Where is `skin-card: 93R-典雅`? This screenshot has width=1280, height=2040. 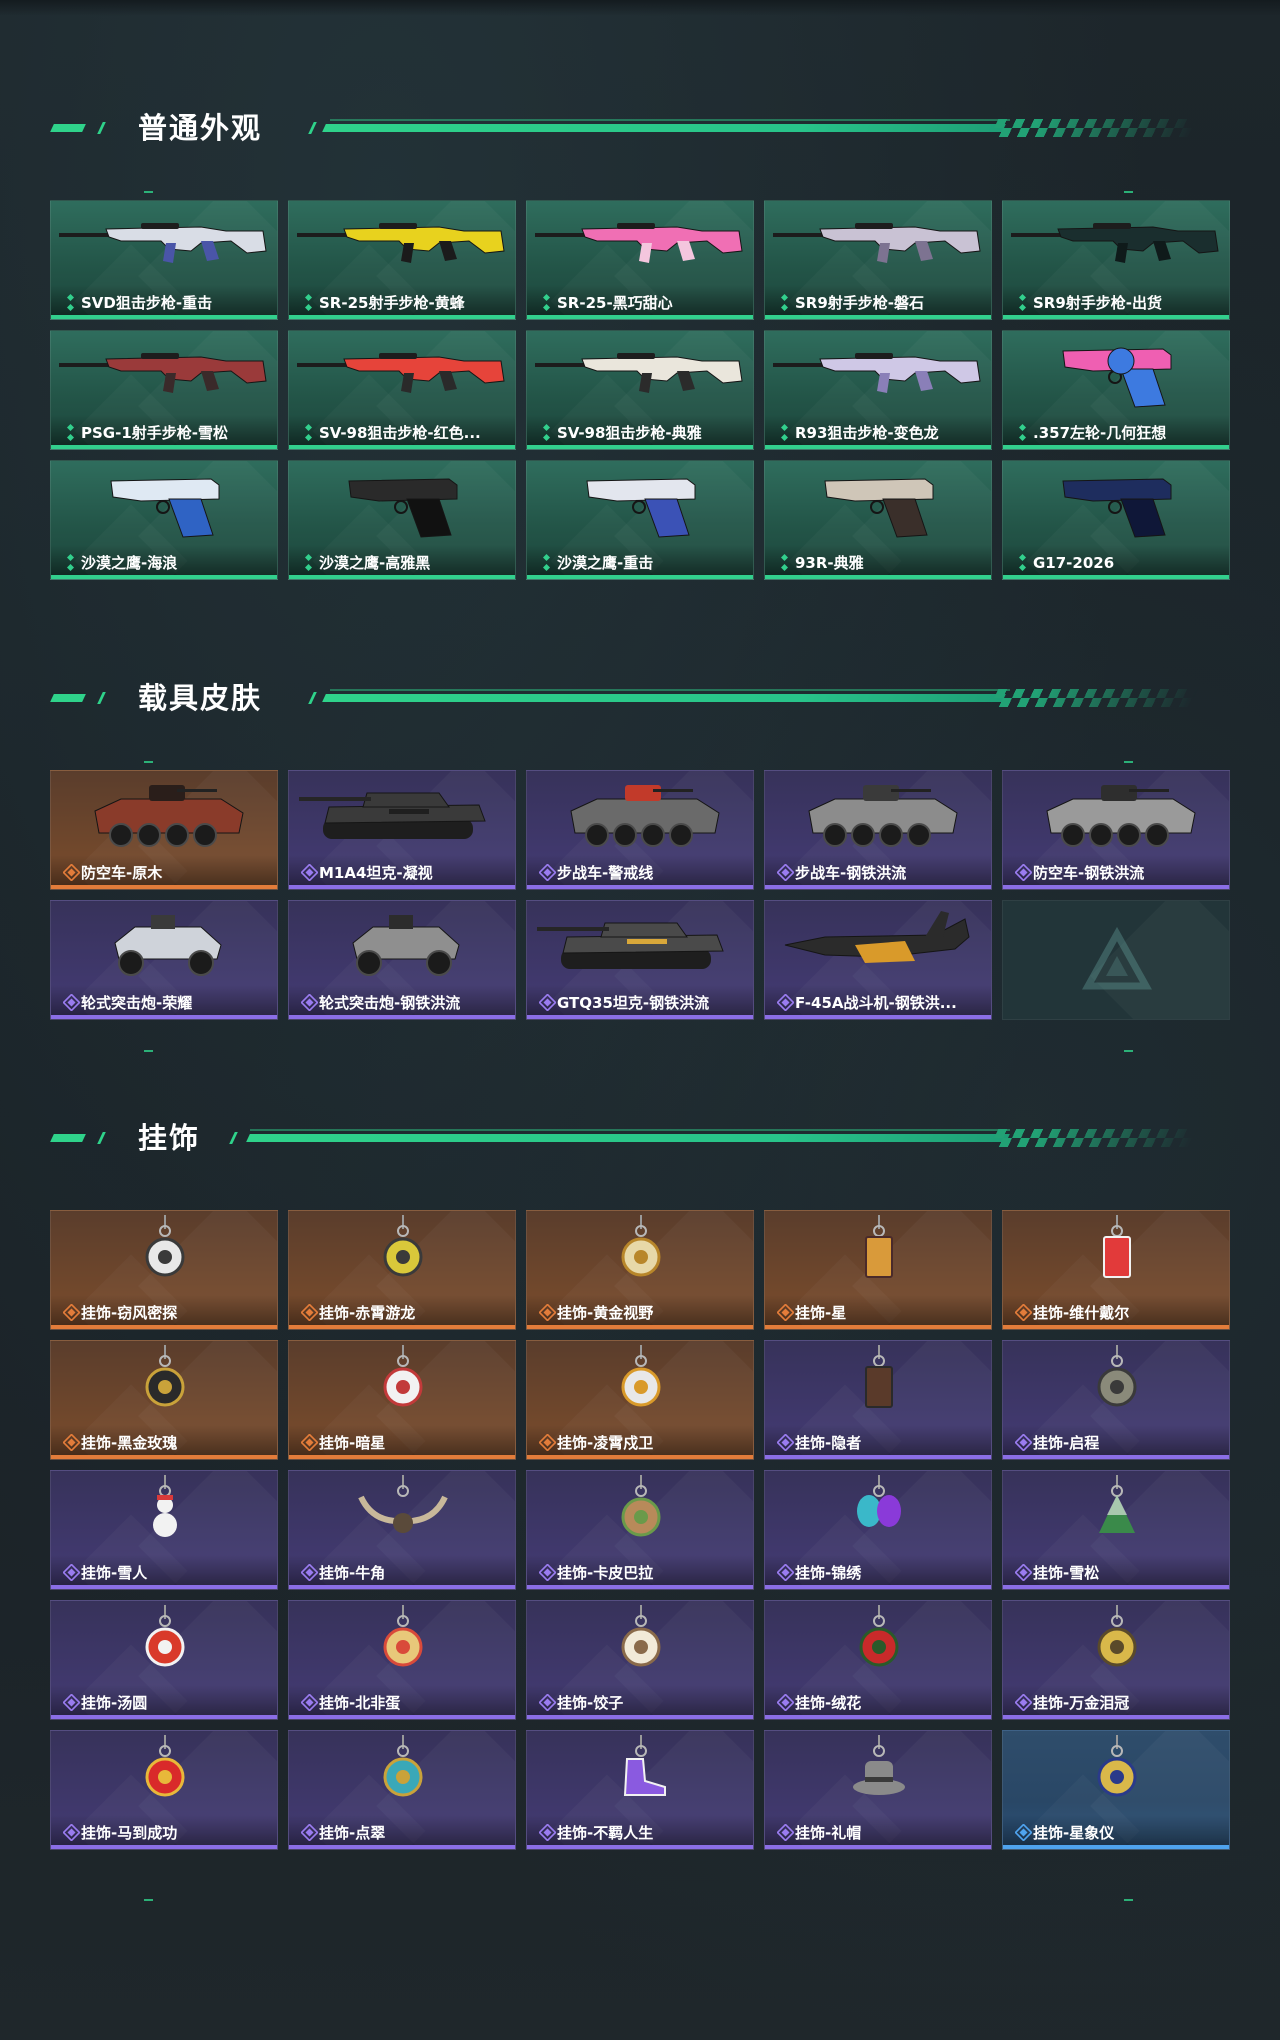 skin-card: 93R-典雅 is located at coordinates (878, 520).